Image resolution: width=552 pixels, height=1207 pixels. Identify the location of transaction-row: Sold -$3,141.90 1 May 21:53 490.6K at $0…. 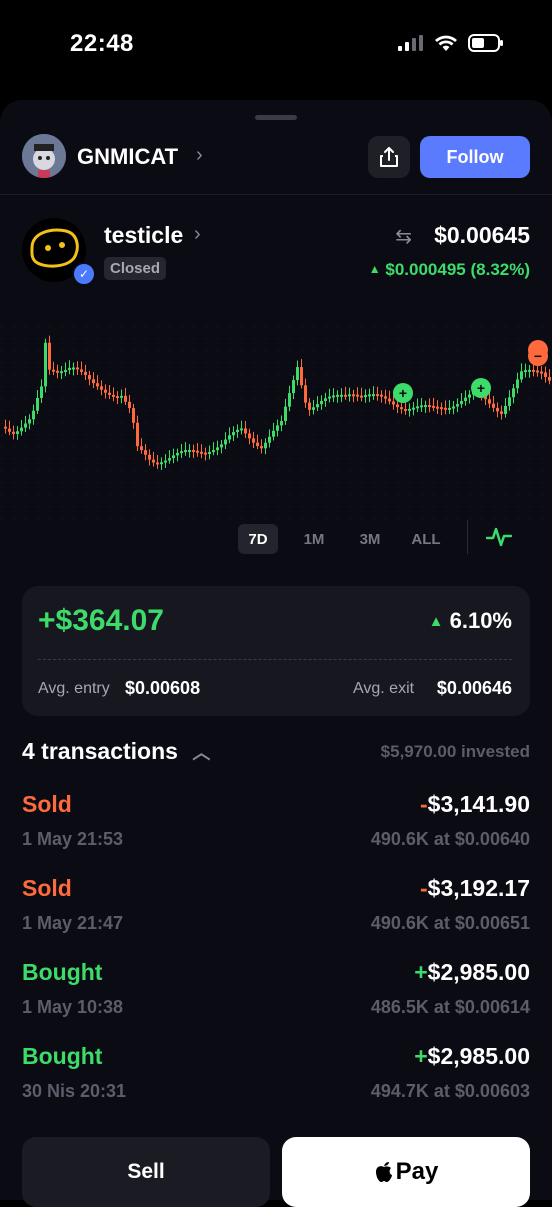
(276, 833).